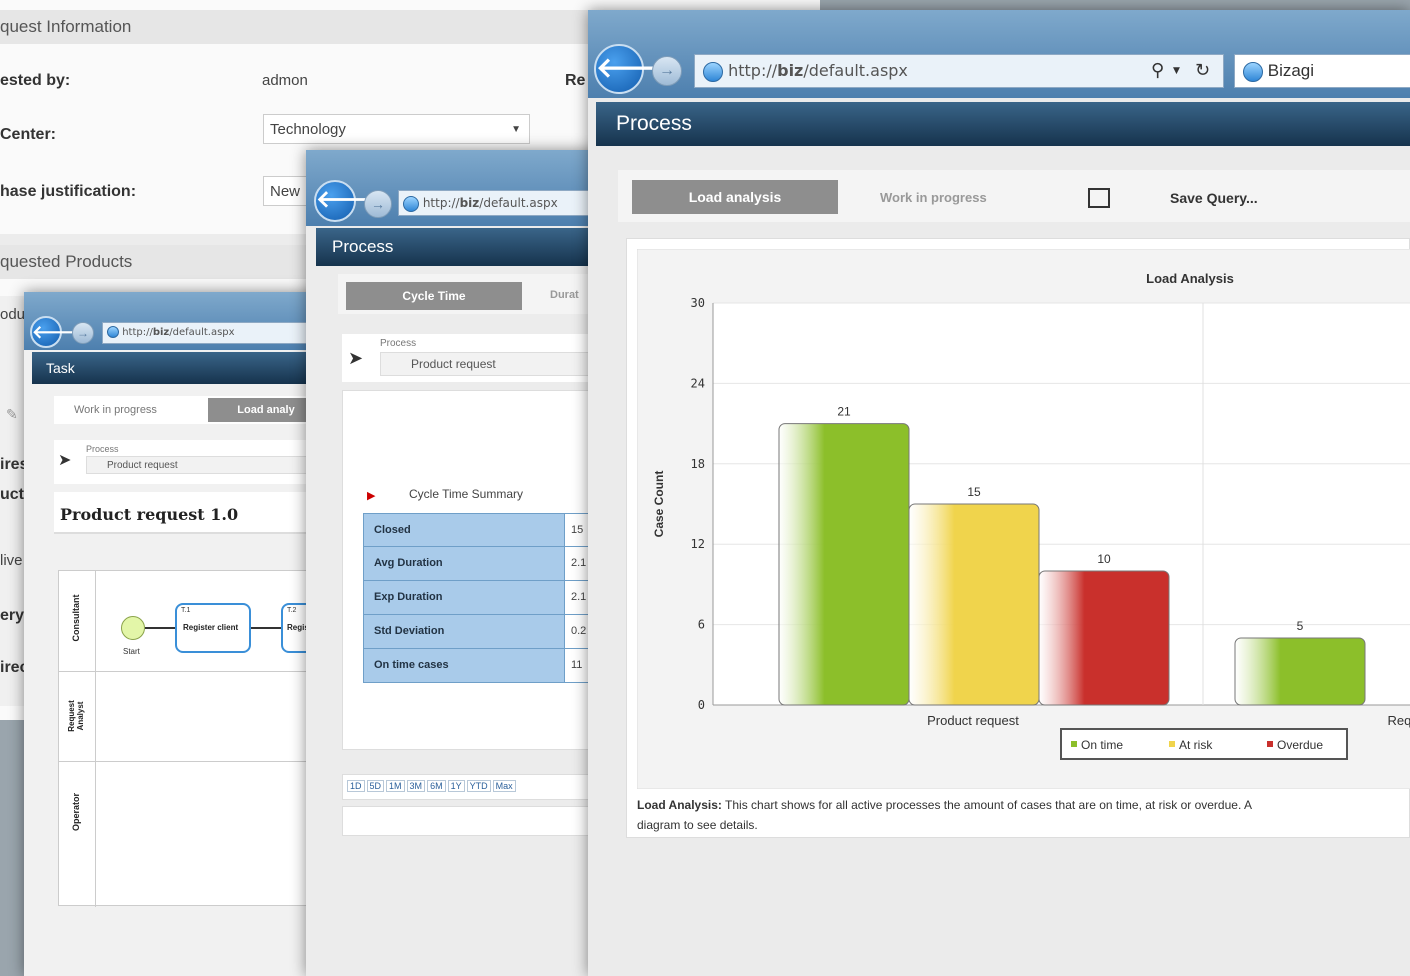  What do you see at coordinates (564, 295) in the screenshot?
I see `tab-duration: Durat` at bounding box center [564, 295].